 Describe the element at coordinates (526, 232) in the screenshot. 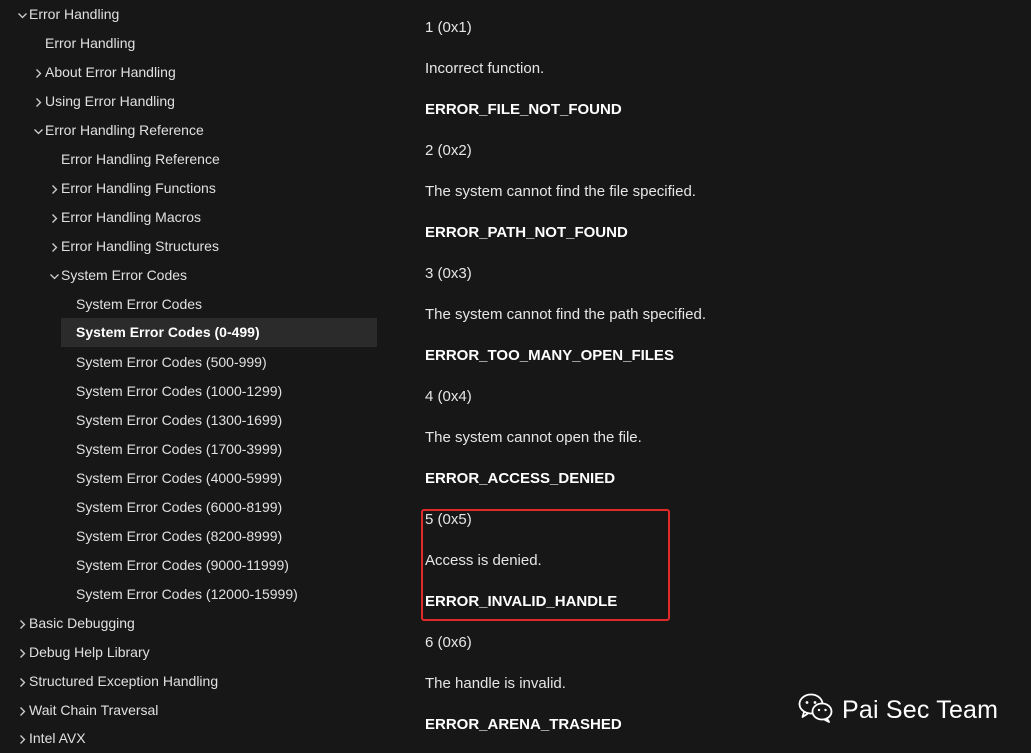

I see `error-code-name: ERROR_PATH_NOT_FOUND` at that location.